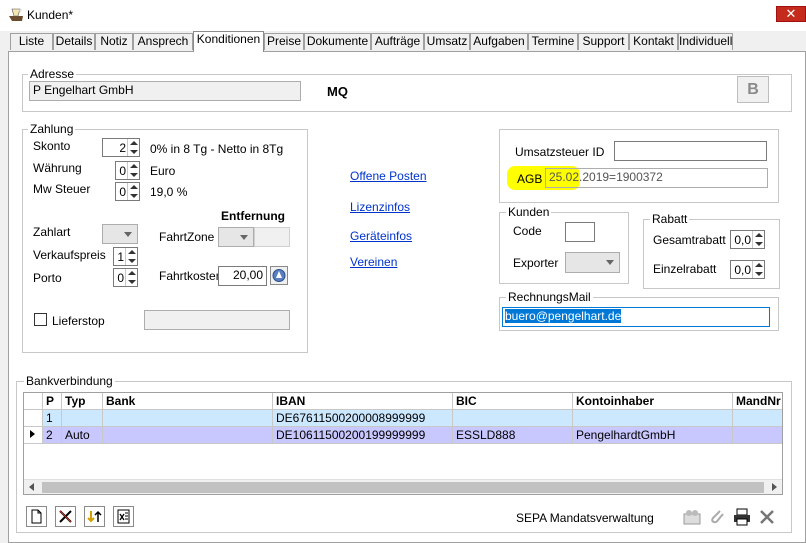  I want to click on current-row-indicator, so click(33, 435).